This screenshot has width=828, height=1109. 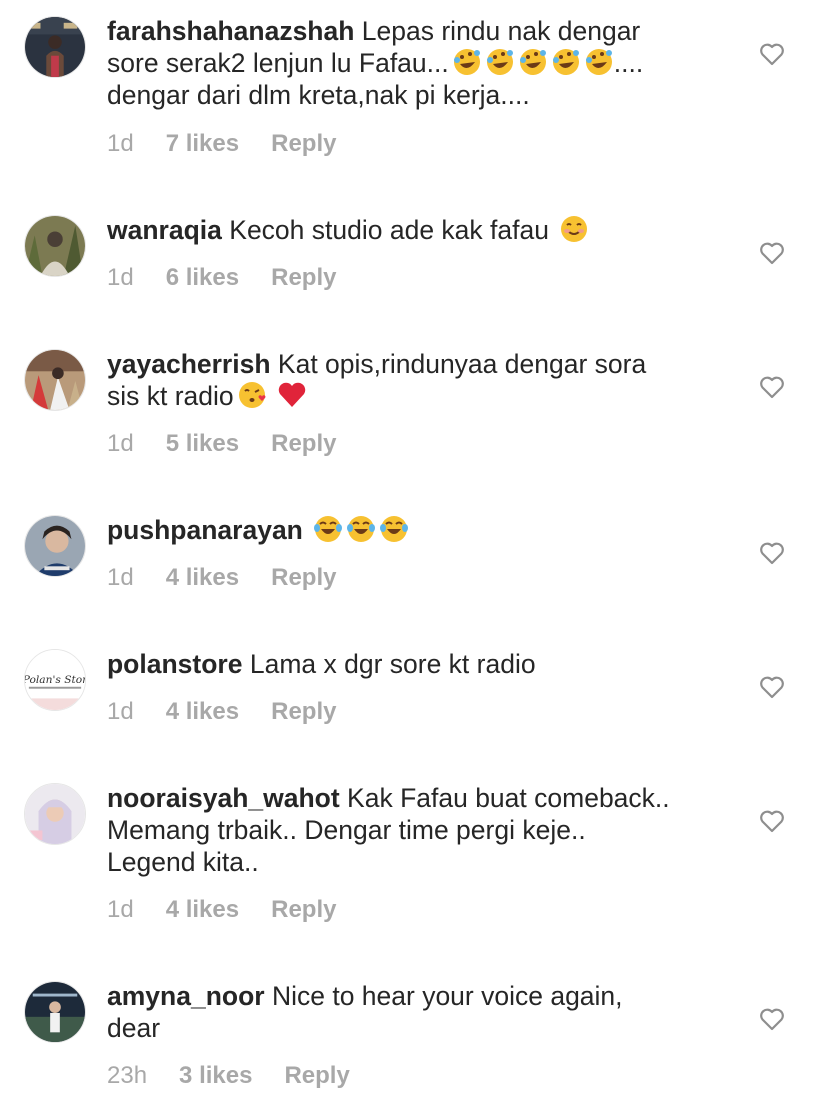 I want to click on comment-time: 23h, so click(x=127, y=1075).